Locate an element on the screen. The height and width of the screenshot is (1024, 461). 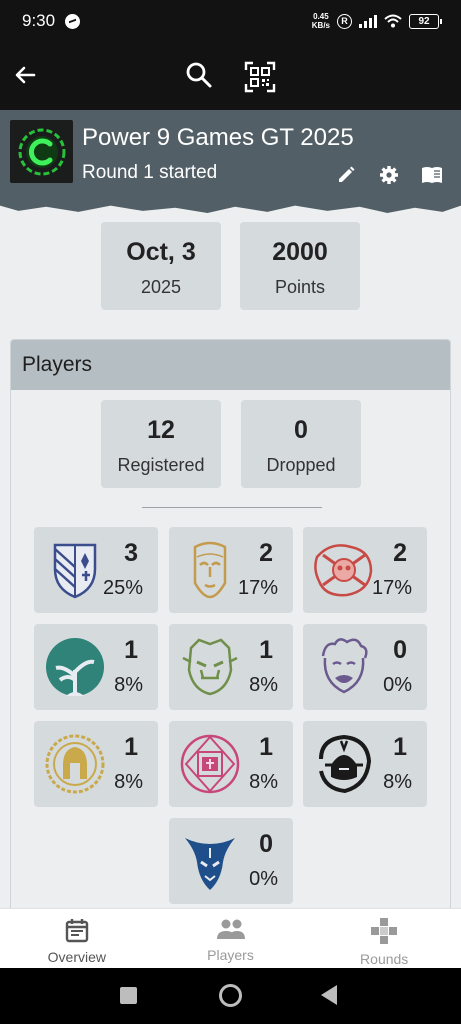
rune-circle-icon is located at coordinates (210, 764).